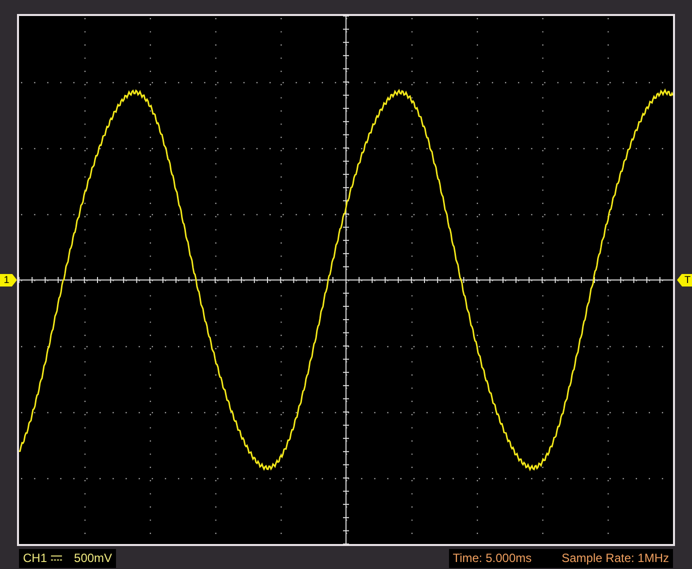  What do you see at coordinates (35, 558) in the screenshot?
I see `channel-label: CH1` at bounding box center [35, 558].